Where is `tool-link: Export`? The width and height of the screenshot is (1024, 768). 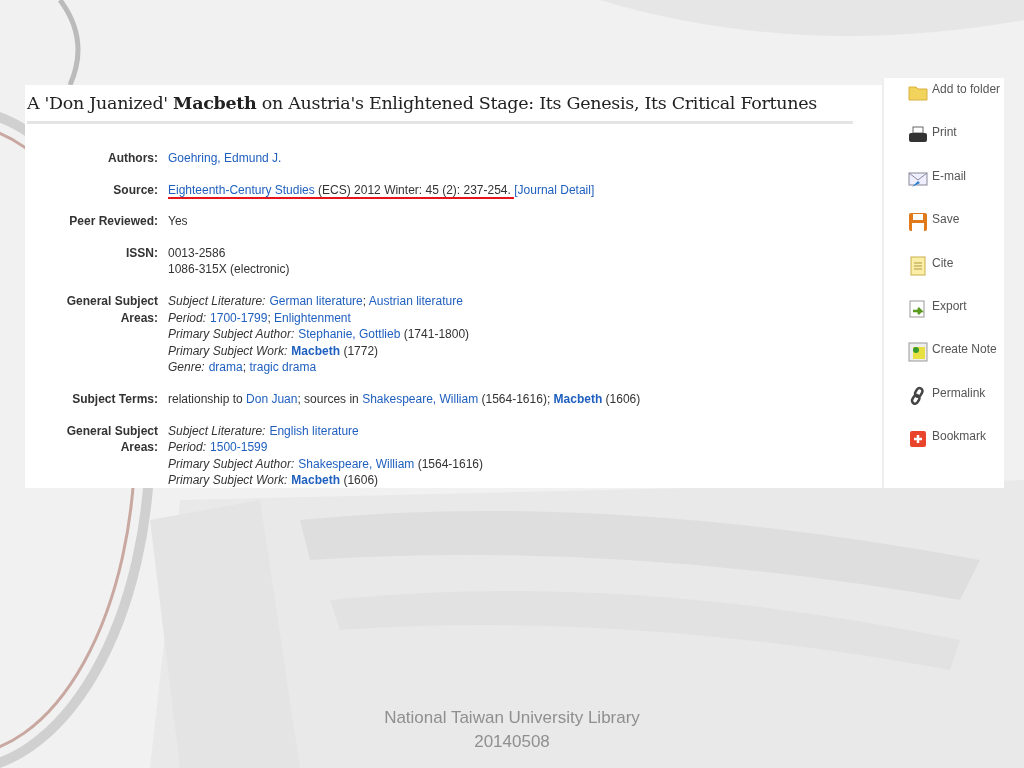
tool-link: Export is located at coordinates (956, 311).